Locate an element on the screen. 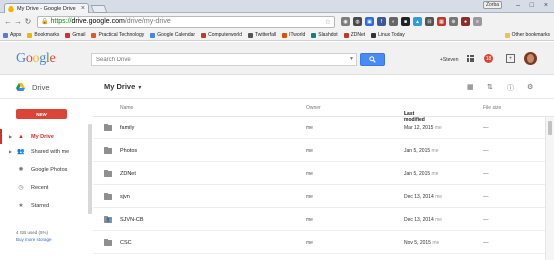 Image resolution: width=554 pixels, height=260 pixels. info-icon: ⓘ is located at coordinates (510, 88).